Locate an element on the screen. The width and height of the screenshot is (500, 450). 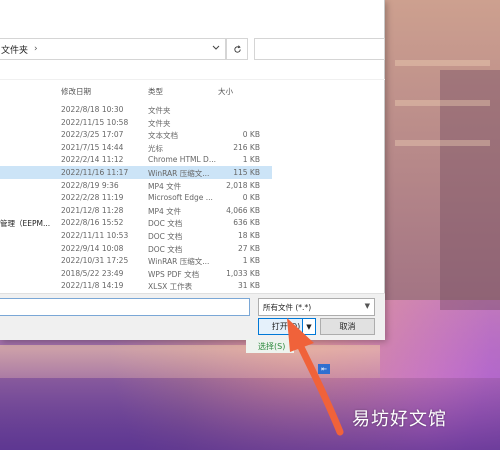
file-date: 2022/8/18 10:30 is located at coordinates (92, 109).